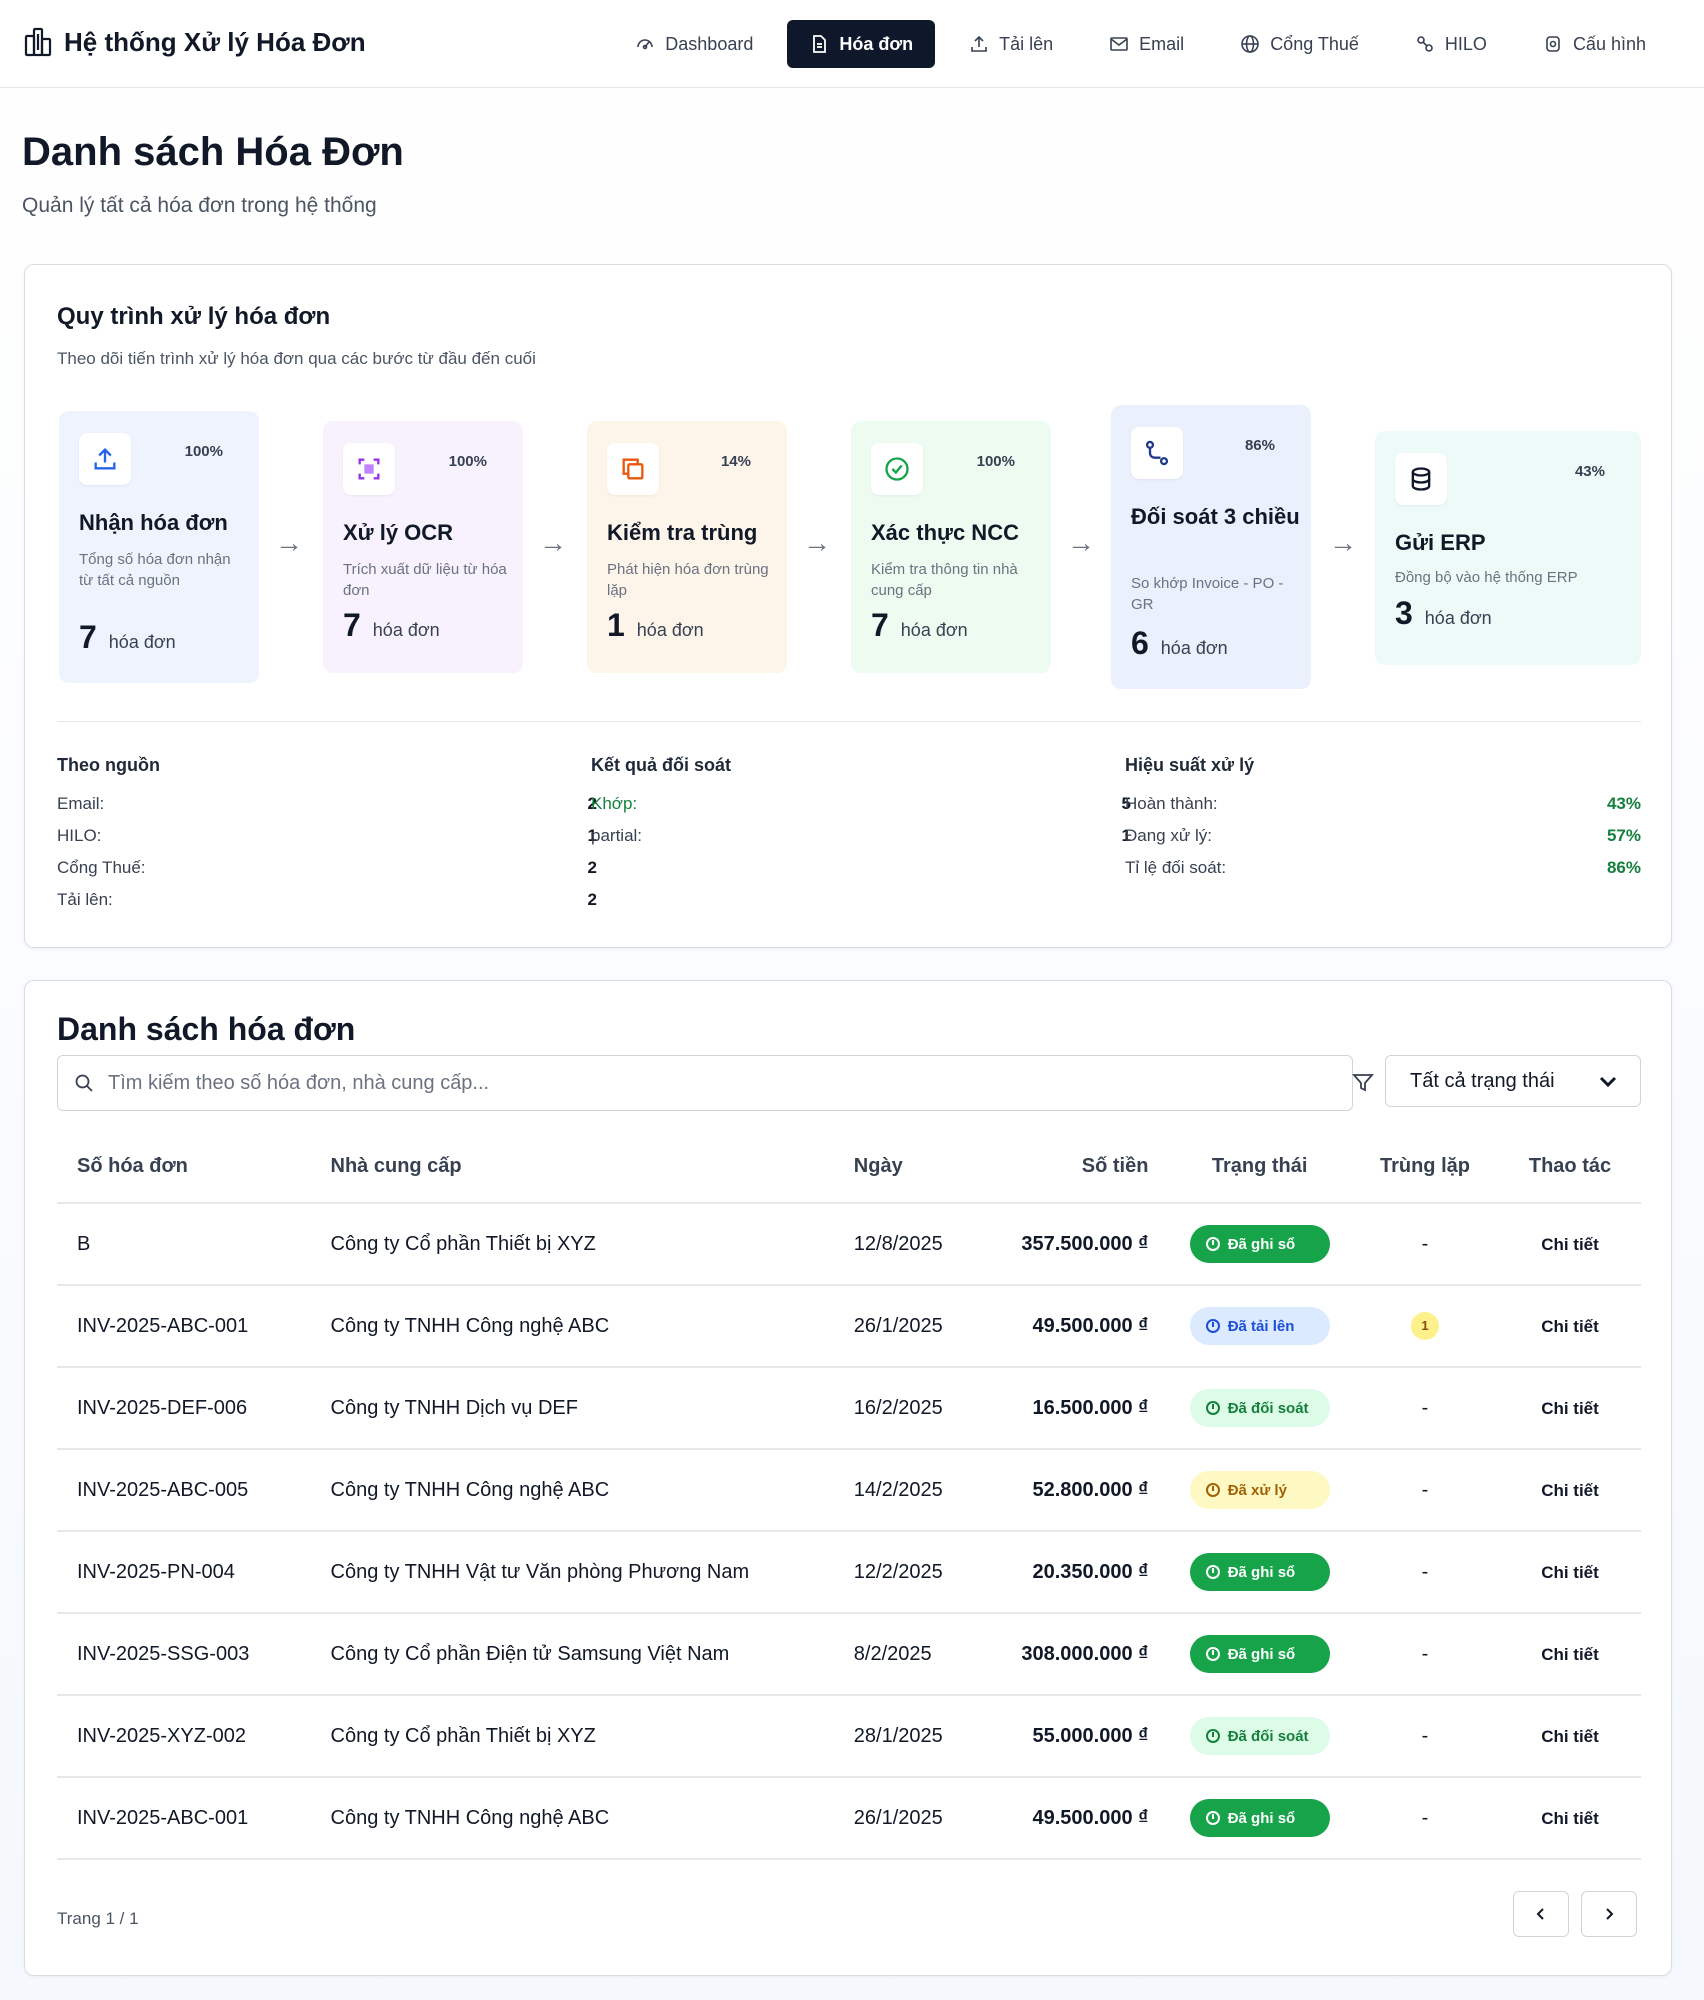  I want to click on status-cell: Đã đối soát, so click(1259, 1408).